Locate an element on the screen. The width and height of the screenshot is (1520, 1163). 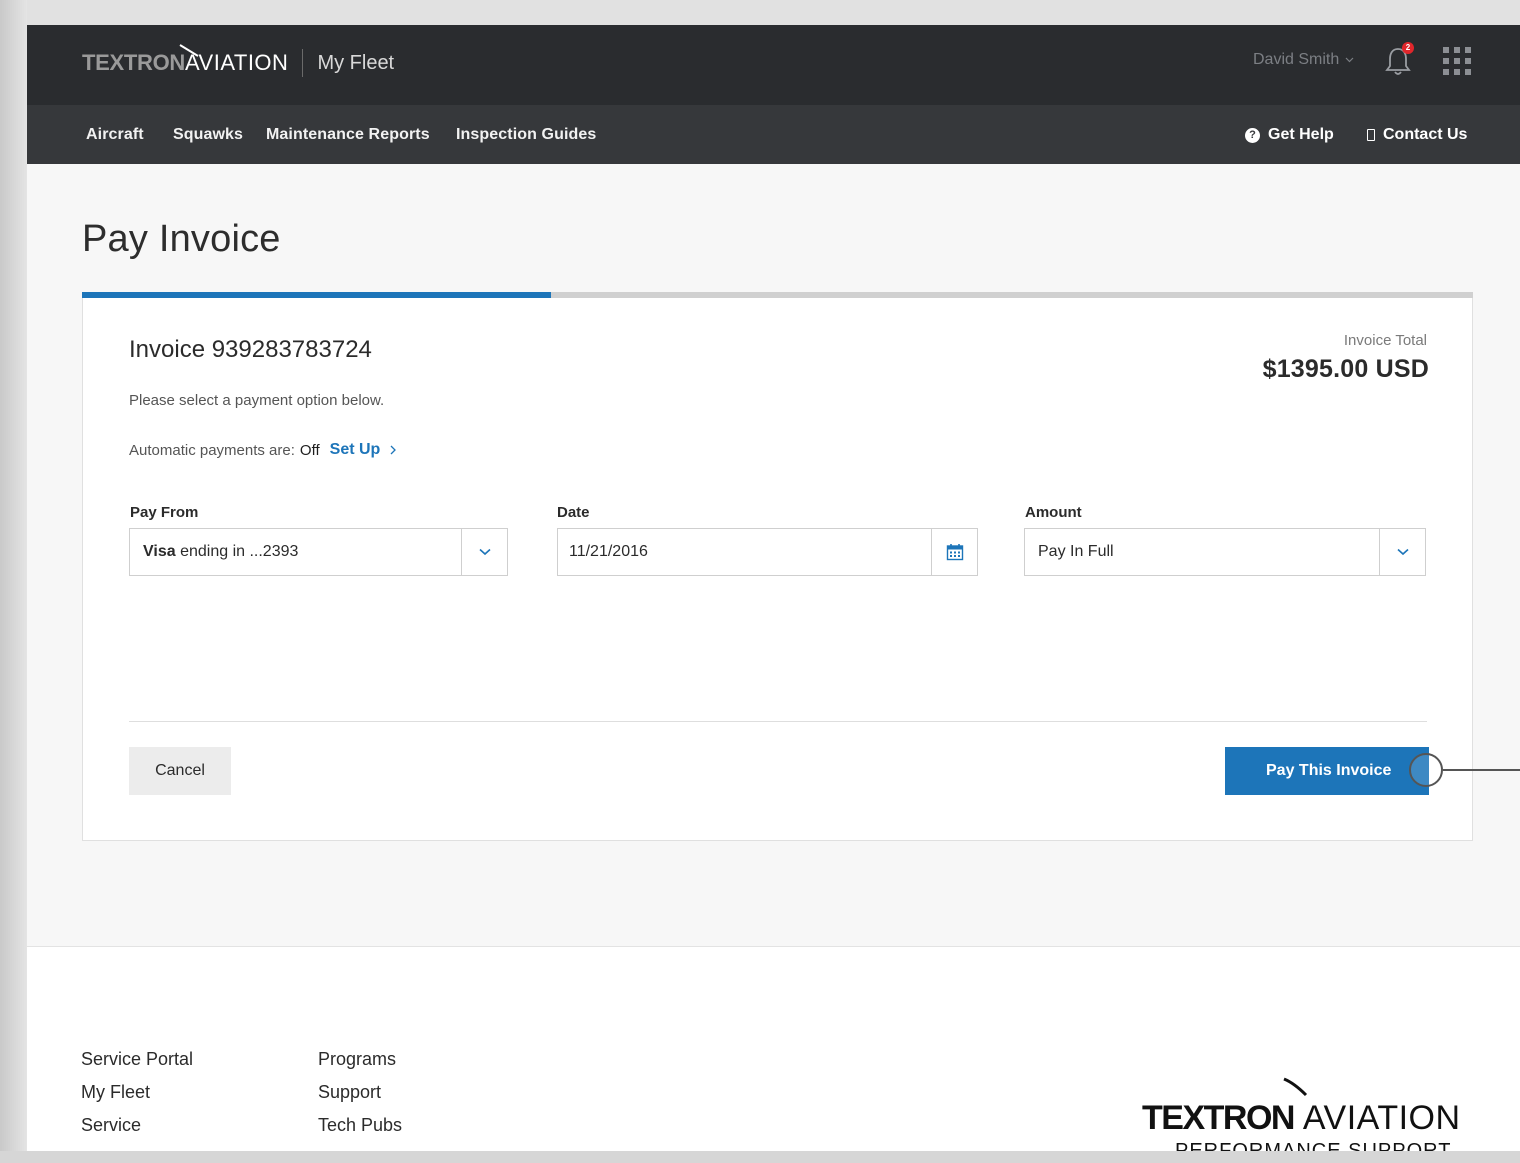
amount-dropdown-button is located at coordinates (1402, 552).